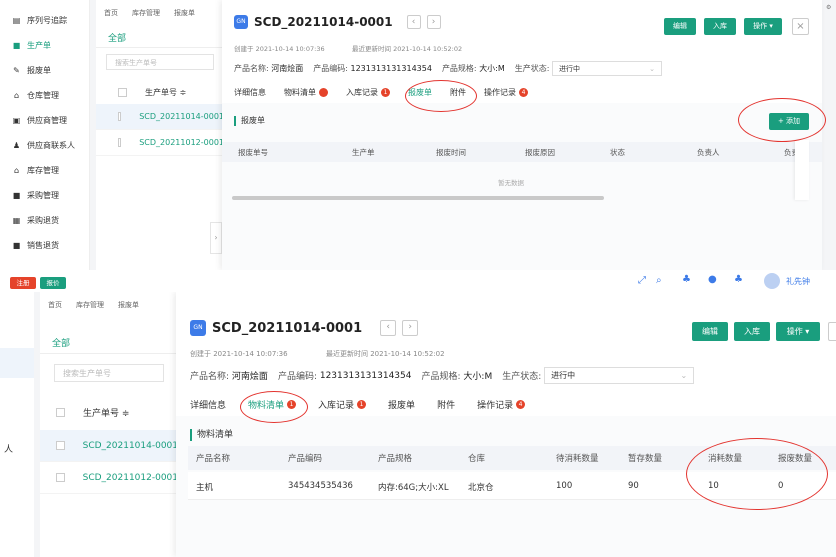 The width and height of the screenshot is (836, 557). I want to click on col-header: 报废单号, so click(253, 152).